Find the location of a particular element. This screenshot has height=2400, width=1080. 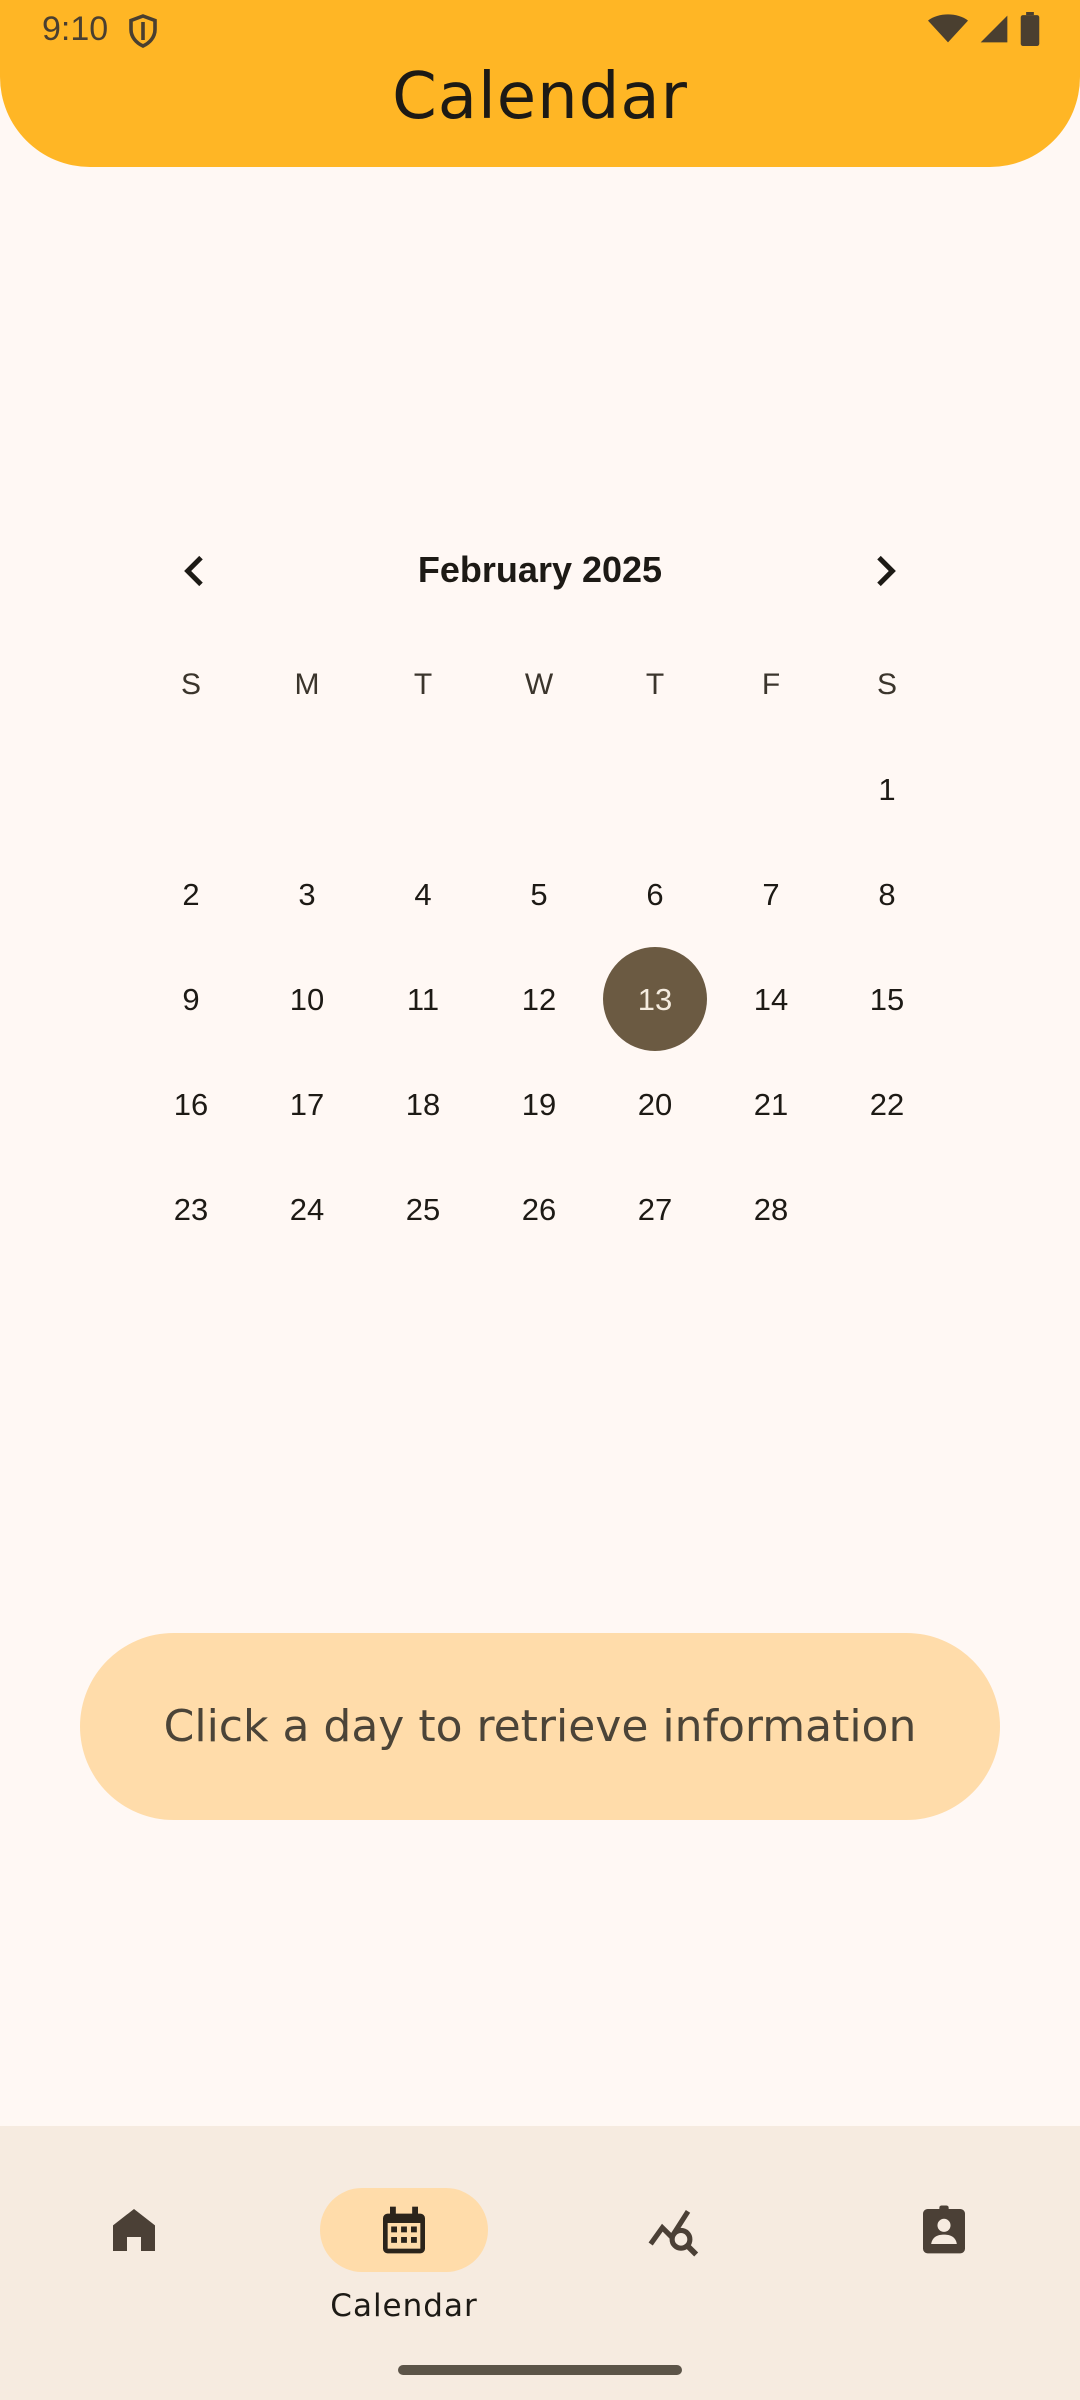

day-number: 25 is located at coordinates (423, 1209).